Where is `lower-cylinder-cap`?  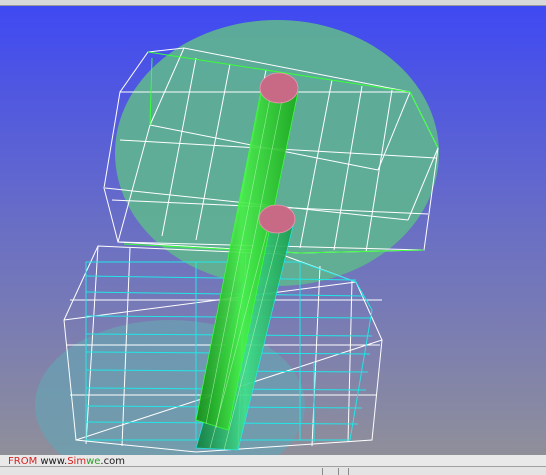 lower-cylinder-cap is located at coordinates (277, 219).